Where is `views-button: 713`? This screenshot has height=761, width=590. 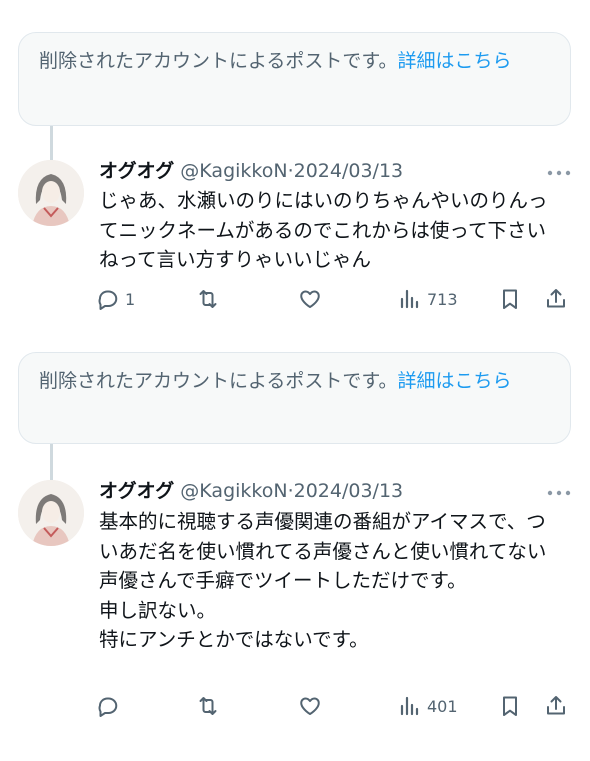
views-button: 713 is located at coordinates (428, 299).